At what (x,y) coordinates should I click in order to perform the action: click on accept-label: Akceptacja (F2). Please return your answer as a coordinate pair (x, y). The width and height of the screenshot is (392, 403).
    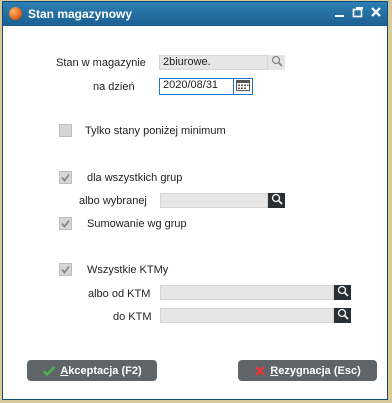
    Looking at the image, I should click on (101, 370).